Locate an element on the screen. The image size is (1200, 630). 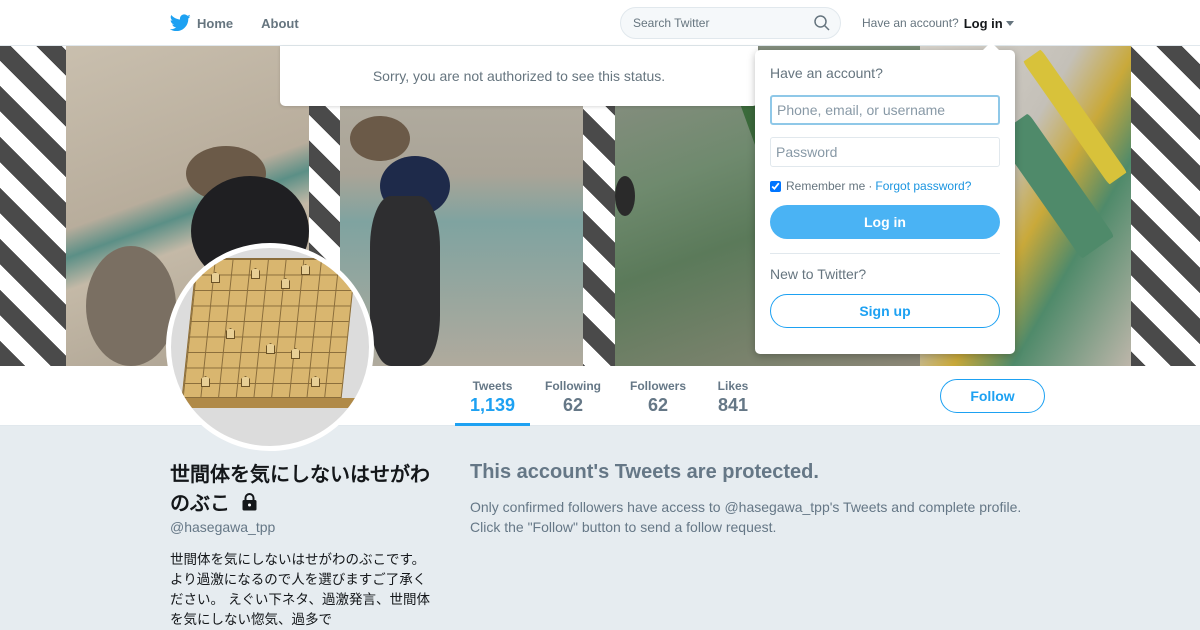
remember-row: Remember me · Forgot password? is located at coordinates (885, 186).